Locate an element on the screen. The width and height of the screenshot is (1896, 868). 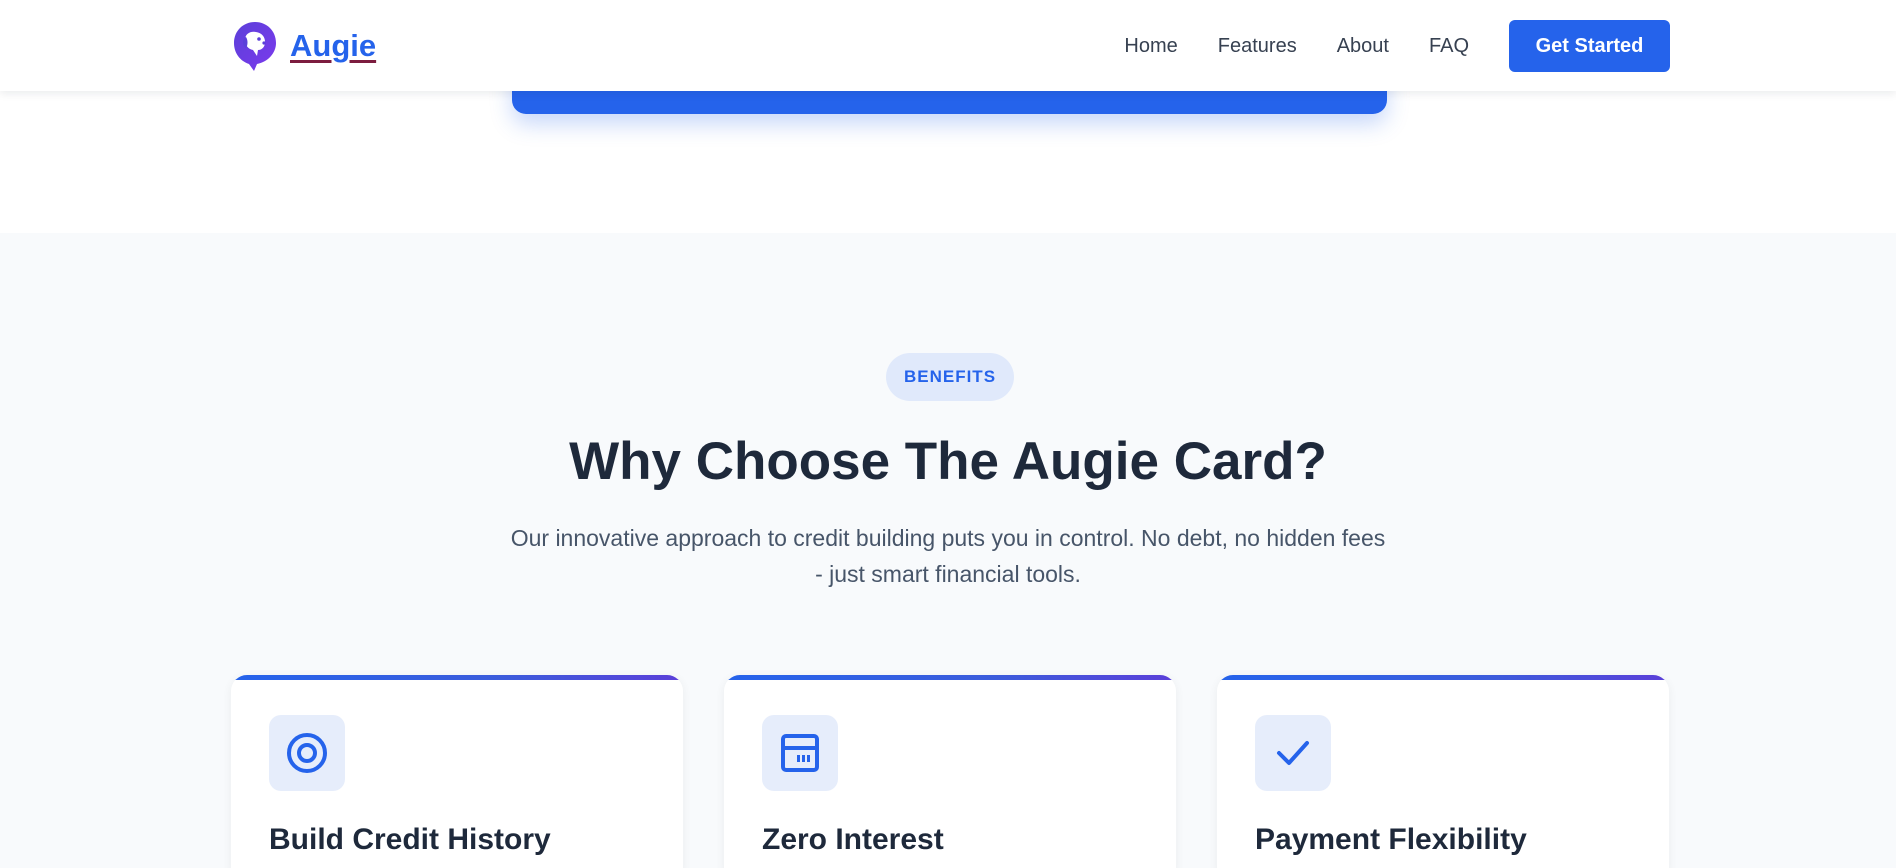
card-title: Payment Flexibility is located at coordinates (1391, 839).